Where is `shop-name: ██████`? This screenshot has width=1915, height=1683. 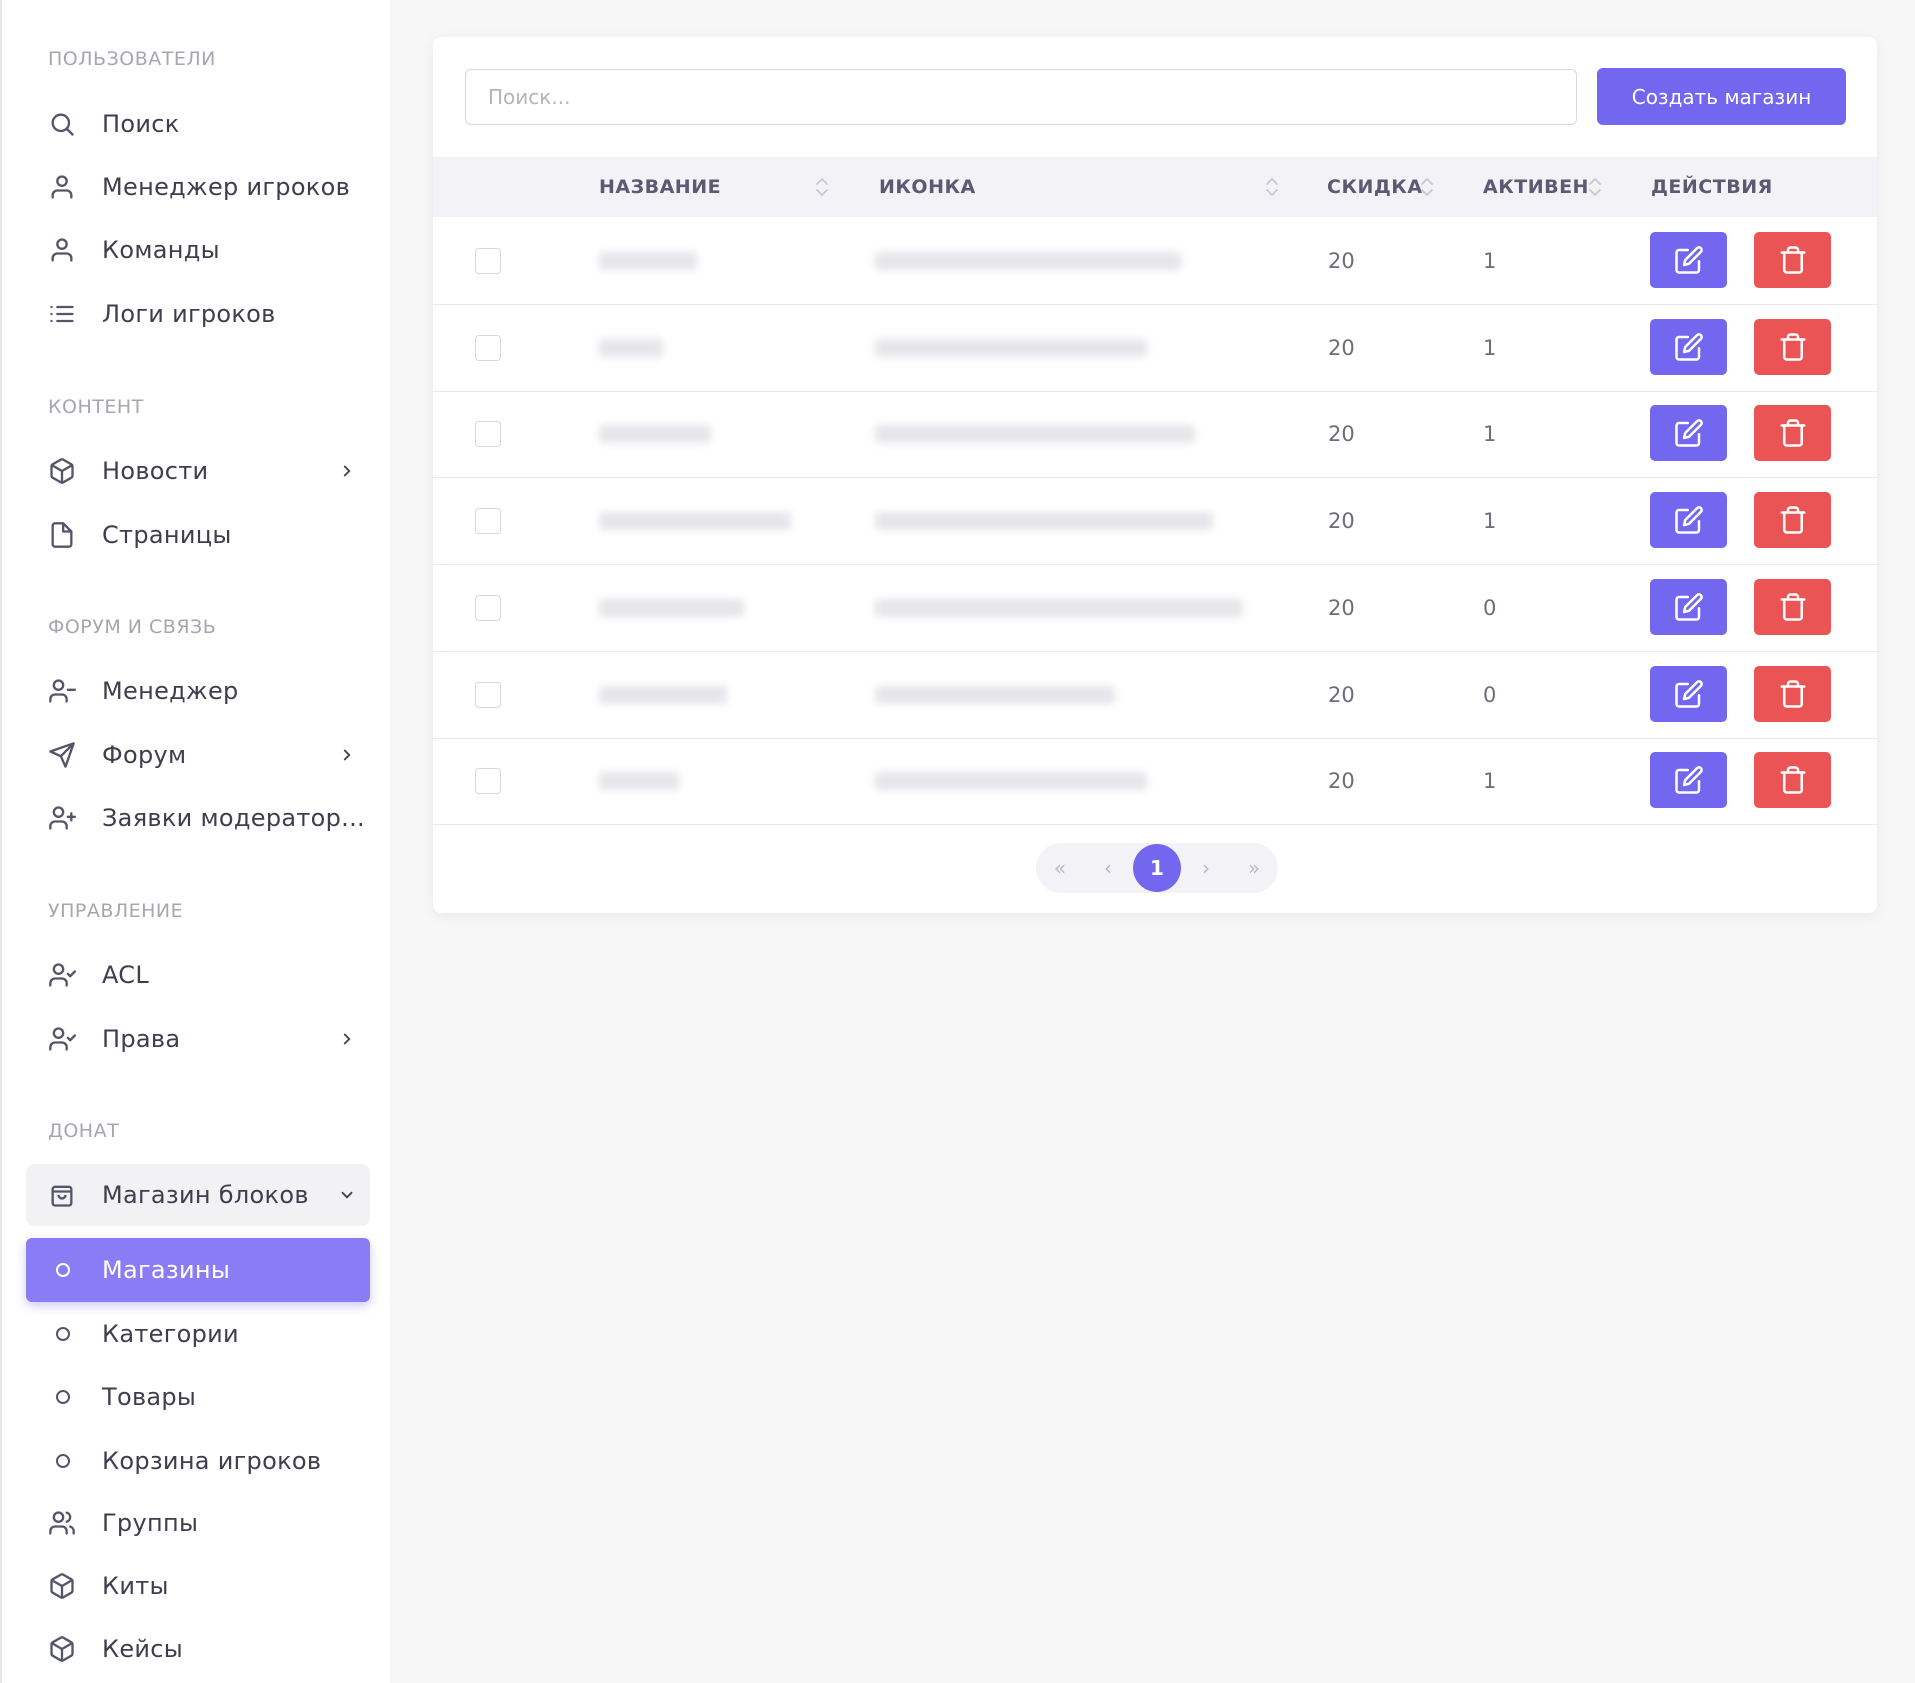 shop-name: ██████ is located at coordinates (671, 607).